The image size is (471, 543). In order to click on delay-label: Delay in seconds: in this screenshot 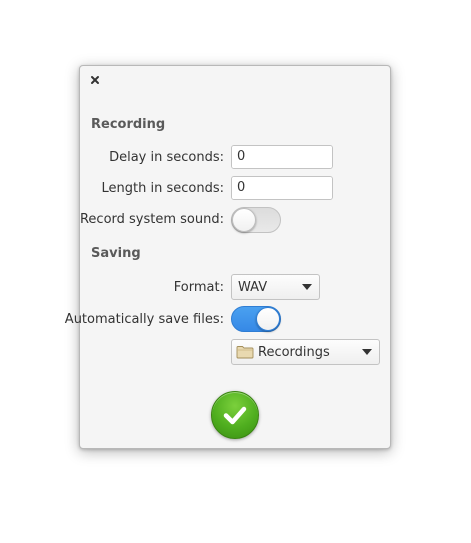, I will do `click(166, 157)`.